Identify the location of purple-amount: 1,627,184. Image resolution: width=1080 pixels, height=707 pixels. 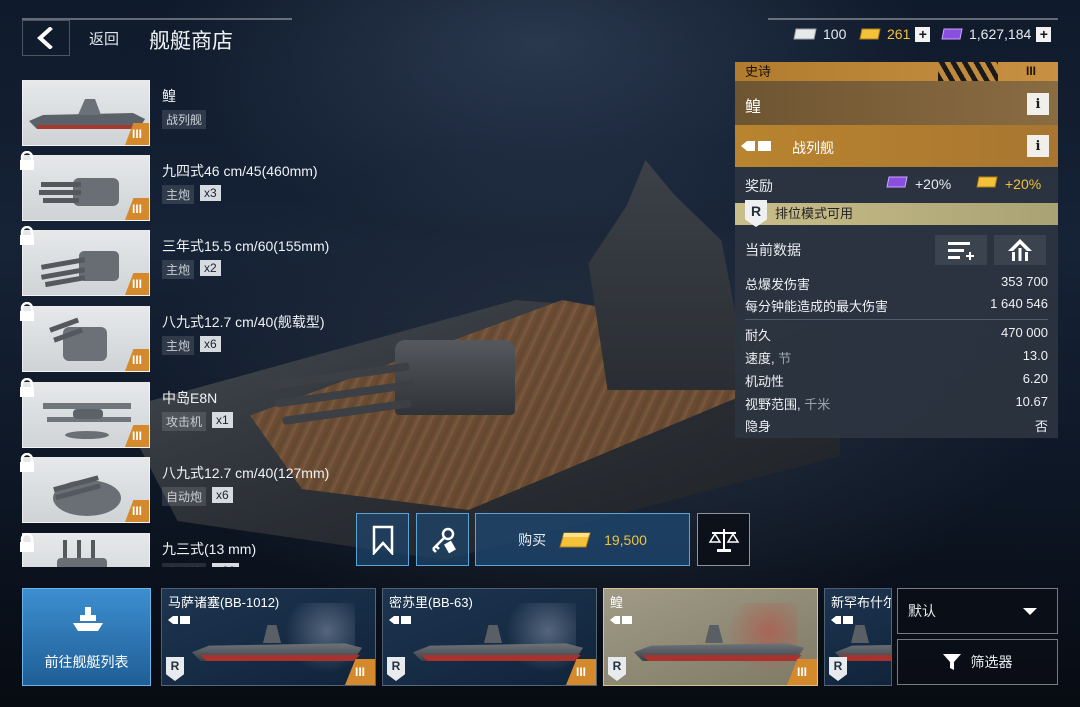
(1000, 34).